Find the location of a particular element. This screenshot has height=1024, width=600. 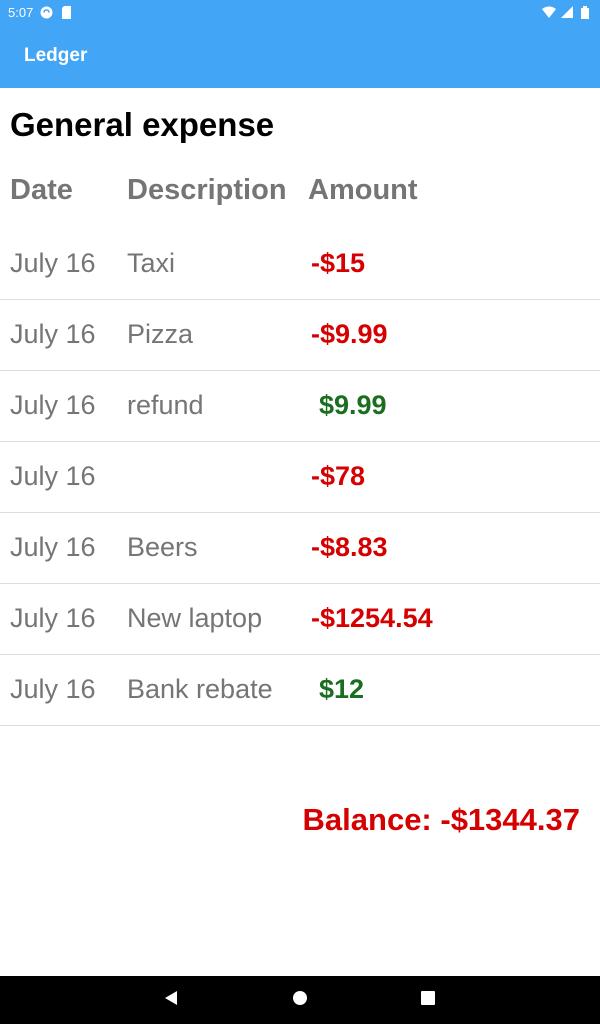

signal-icon is located at coordinates (567, 12).